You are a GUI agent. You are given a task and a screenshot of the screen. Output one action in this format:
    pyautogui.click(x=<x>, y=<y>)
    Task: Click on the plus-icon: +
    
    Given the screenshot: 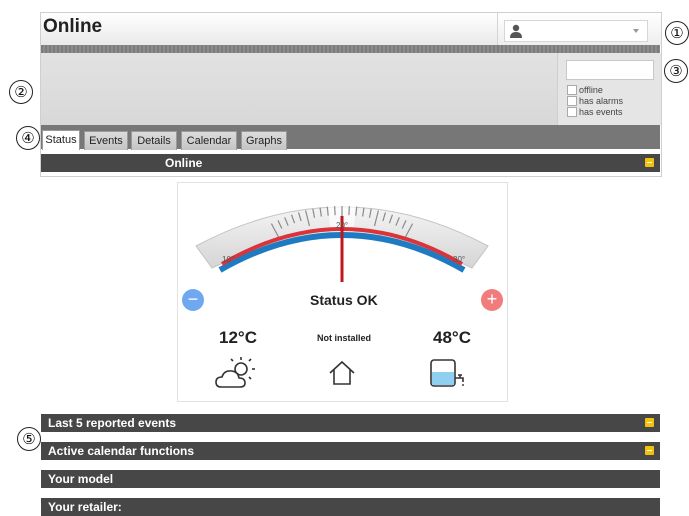 What is the action you would take?
    pyautogui.click(x=492, y=299)
    